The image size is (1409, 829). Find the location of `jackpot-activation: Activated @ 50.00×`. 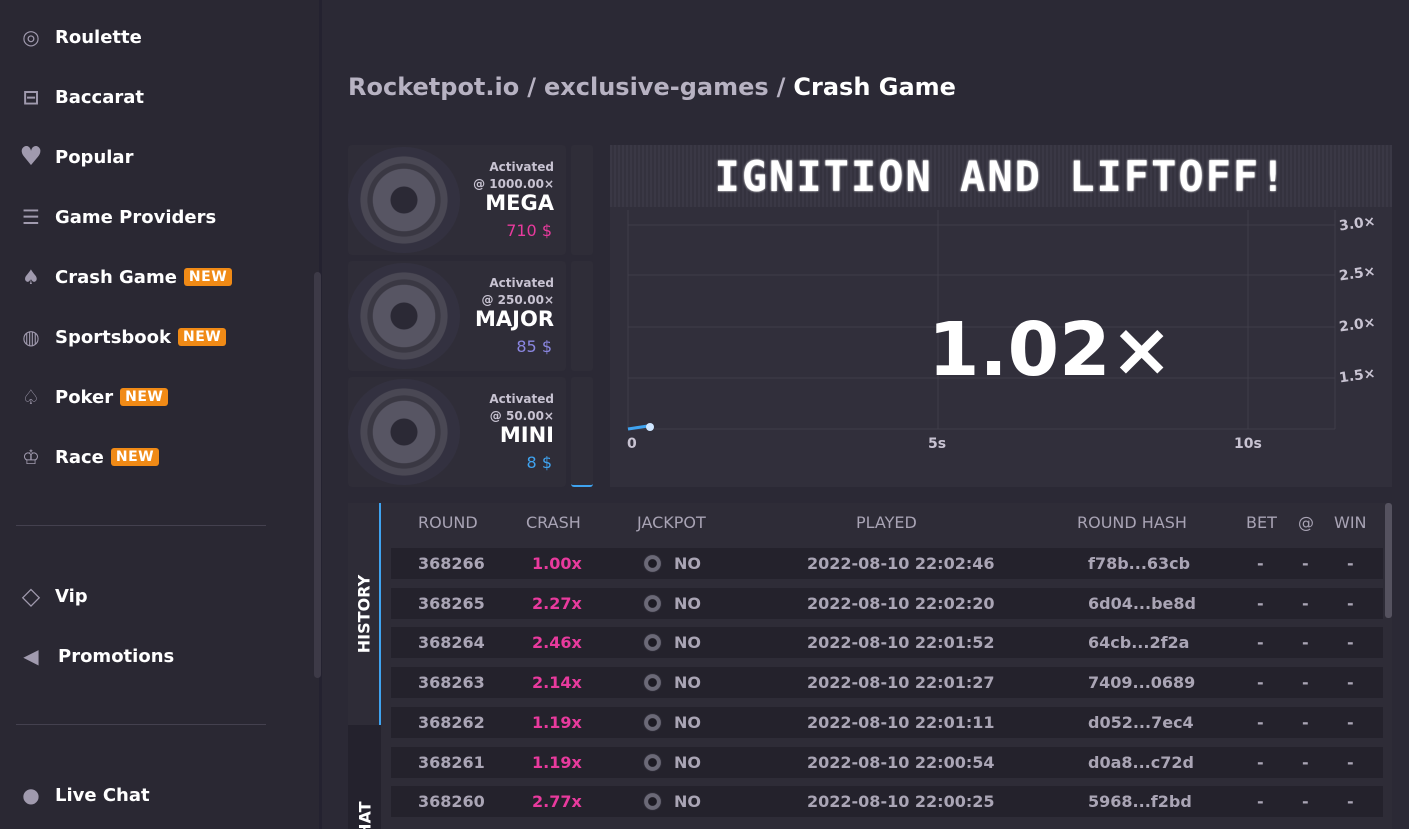

jackpot-activation: Activated @ 50.00× is located at coordinates (521, 407).